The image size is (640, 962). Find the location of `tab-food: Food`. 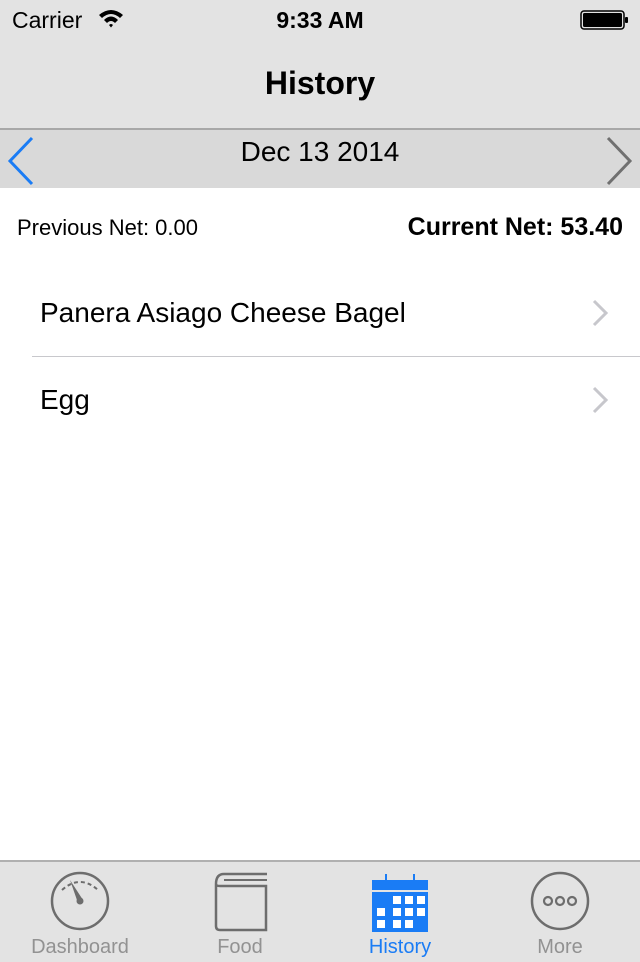

tab-food: Food is located at coordinates (240, 912).